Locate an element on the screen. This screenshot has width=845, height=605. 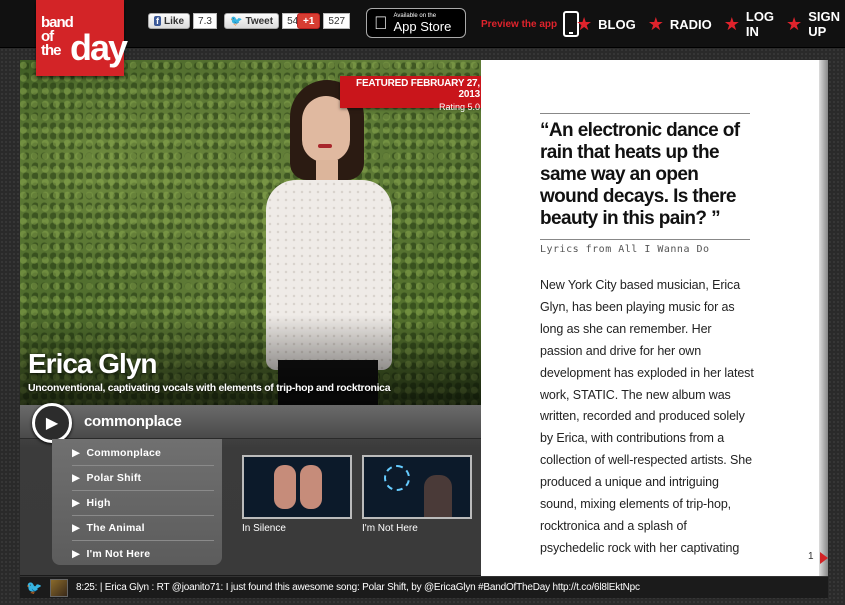
app-store-badge:  Available on the App Store is located at coordinates (416, 23).